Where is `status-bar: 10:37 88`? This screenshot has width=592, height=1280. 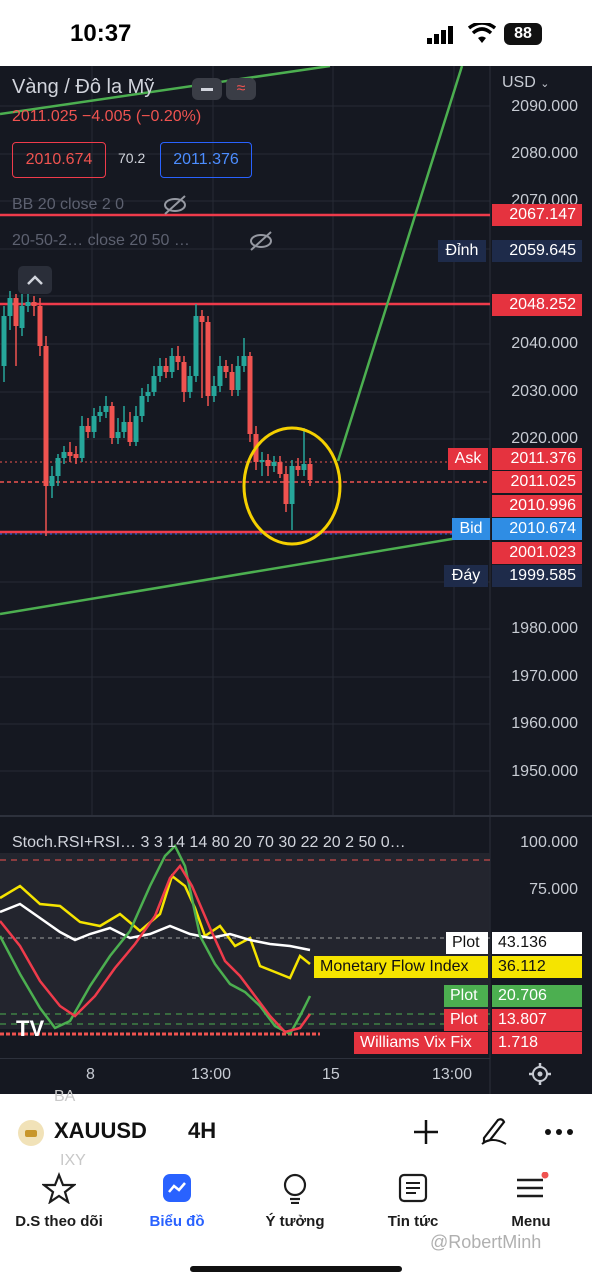
status-bar: 10:37 88 is located at coordinates (296, 33).